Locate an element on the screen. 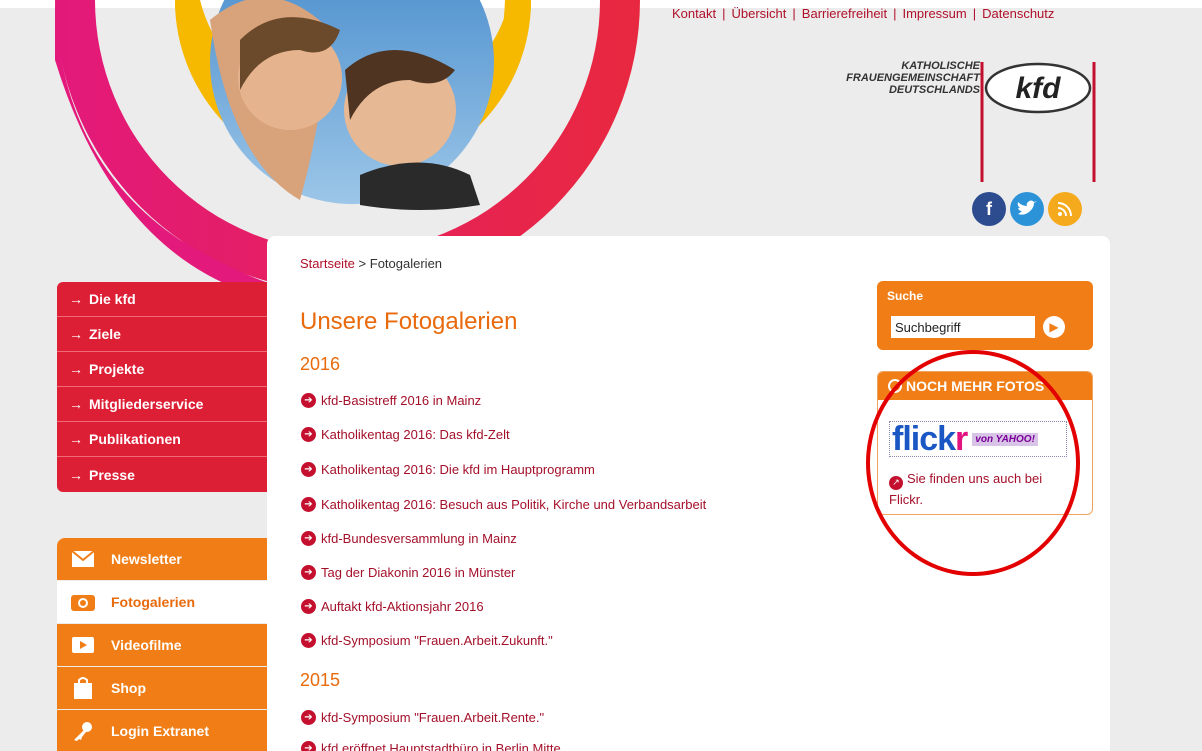  quicklink-fotogalerien: Fotogalerien is located at coordinates (162, 602).